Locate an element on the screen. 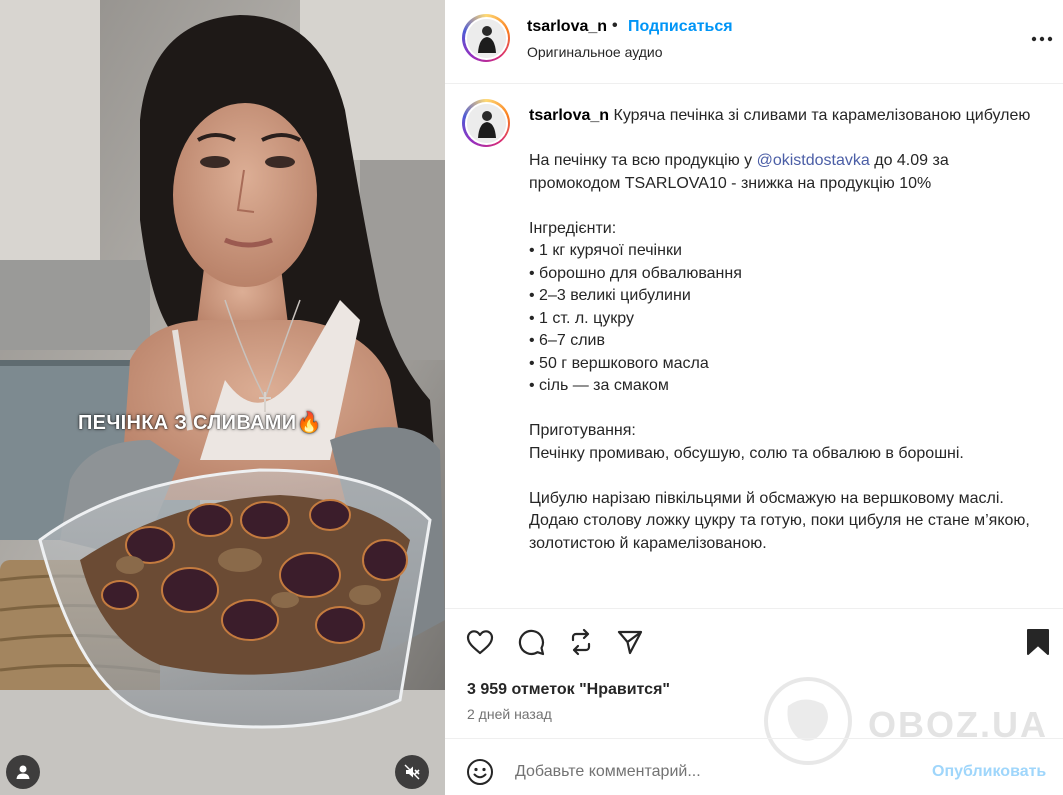  video-caption-overlay: ПЕЧІНКА З СЛИВАМИ🔥 is located at coordinates (200, 423).